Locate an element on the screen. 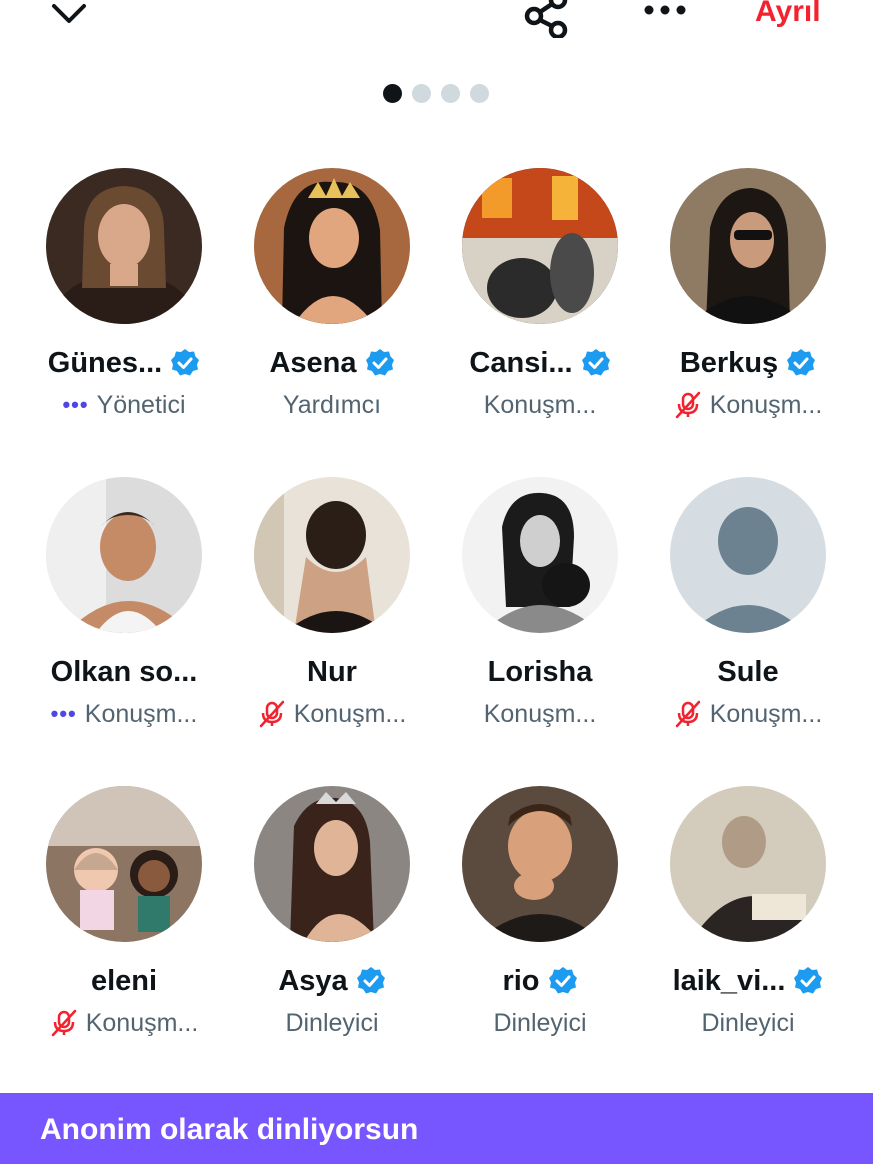 The width and height of the screenshot is (873, 1164). participant-card: Asena Yardımcı is located at coordinates (332, 318).